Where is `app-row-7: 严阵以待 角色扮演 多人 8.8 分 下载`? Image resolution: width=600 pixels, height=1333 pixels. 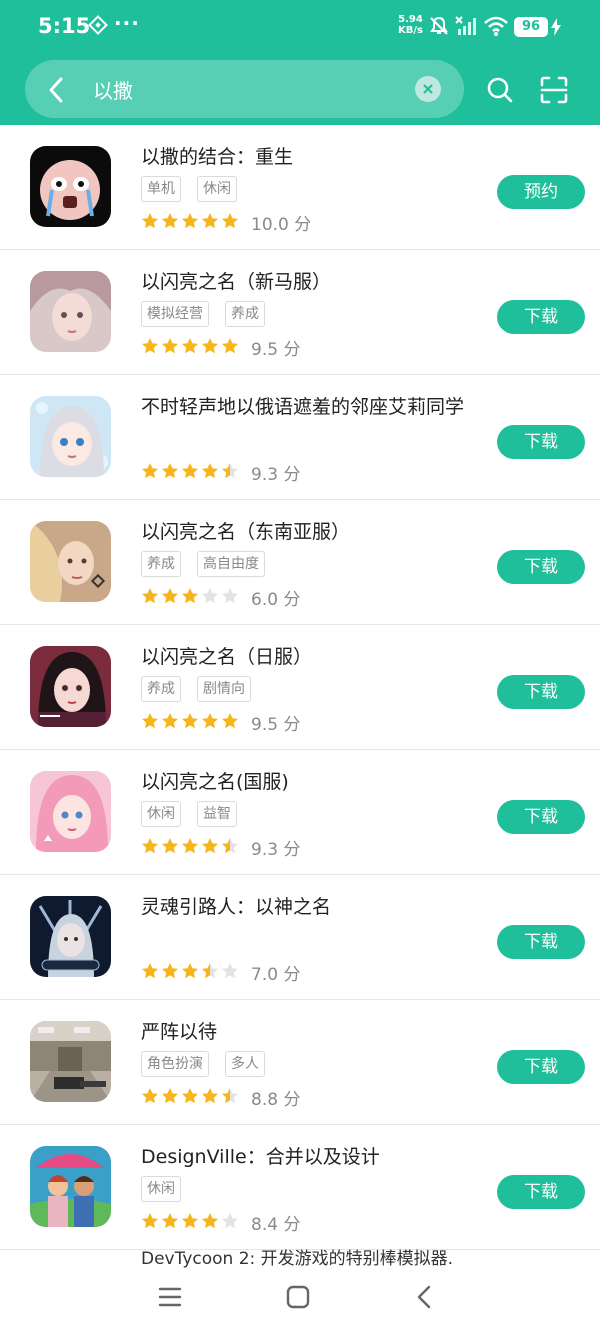 app-row-7: 严阵以待 角色扮演 多人 8.8 分 下载 is located at coordinates (300, 1062).